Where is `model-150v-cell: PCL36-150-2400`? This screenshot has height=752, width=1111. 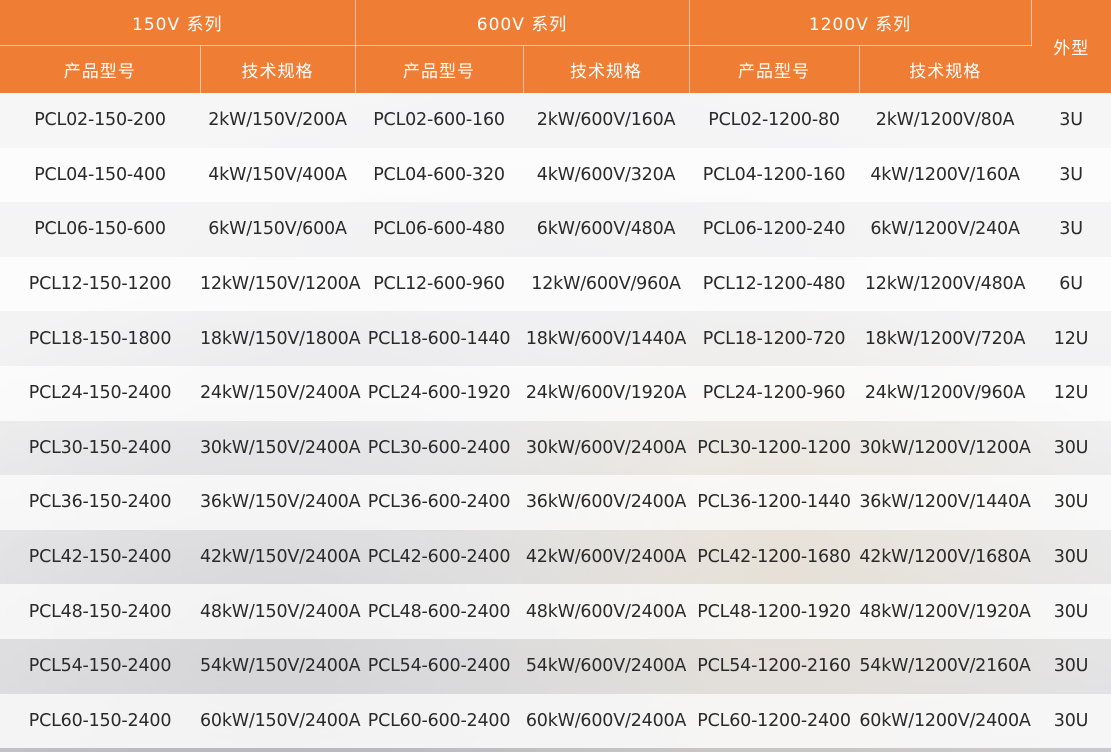
model-150v-cell: PCL36-150-2400 is located at coordinates (100, 502).